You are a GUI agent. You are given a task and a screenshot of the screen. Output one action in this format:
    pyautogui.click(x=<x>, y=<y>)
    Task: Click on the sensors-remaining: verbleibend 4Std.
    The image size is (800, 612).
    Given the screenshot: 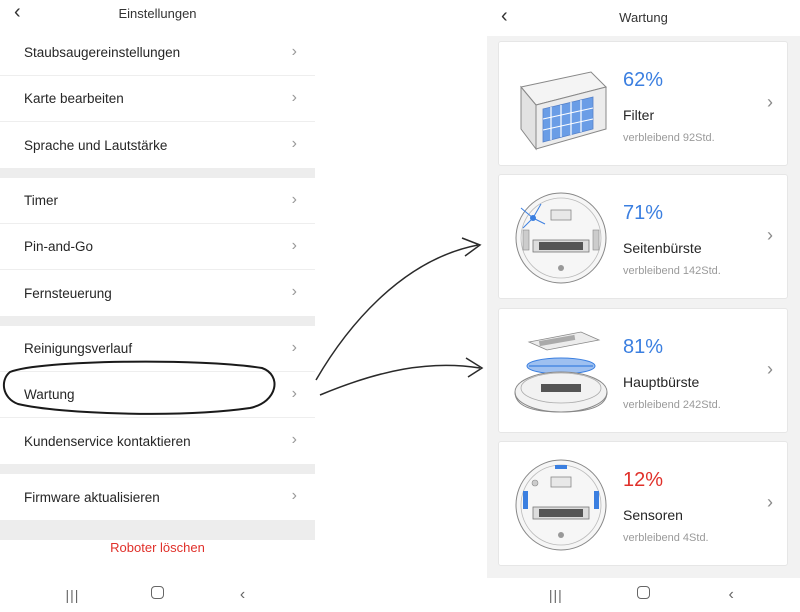 What is the action you would take?
    pyautogui.click(x=666, y=538)
    